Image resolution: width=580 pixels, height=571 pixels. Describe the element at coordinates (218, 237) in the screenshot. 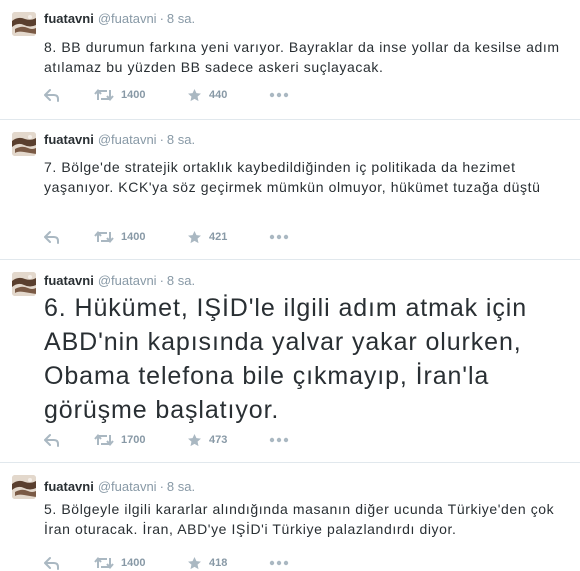

I see `favorite-count: 421` at that location.